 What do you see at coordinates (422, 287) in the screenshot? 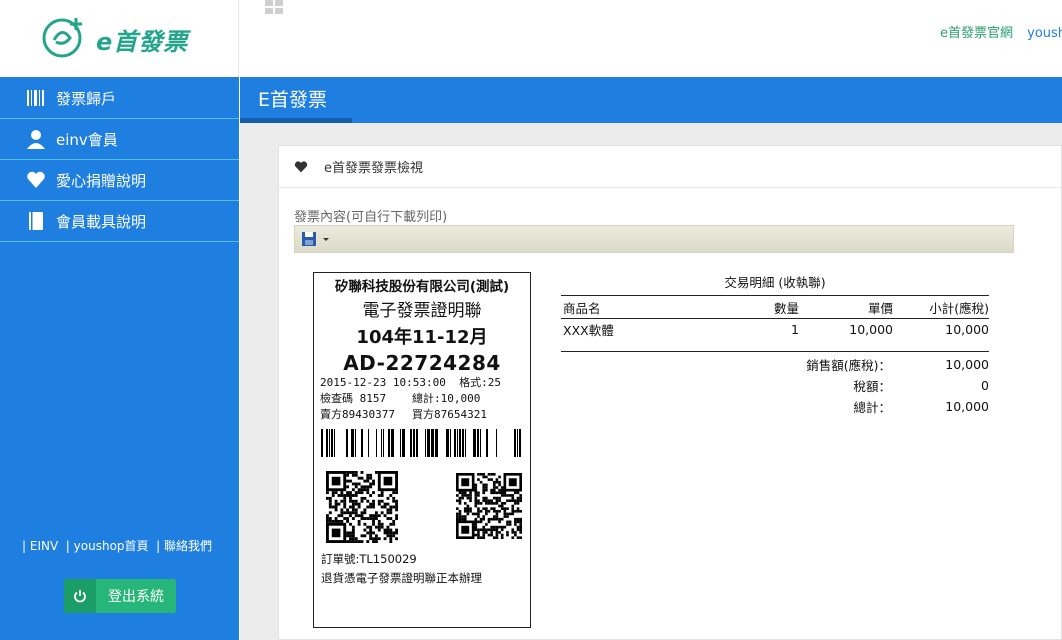
I see `receipt-company: 矽聯科技股份有限公司(測試)` at bounding box center [422, 287].